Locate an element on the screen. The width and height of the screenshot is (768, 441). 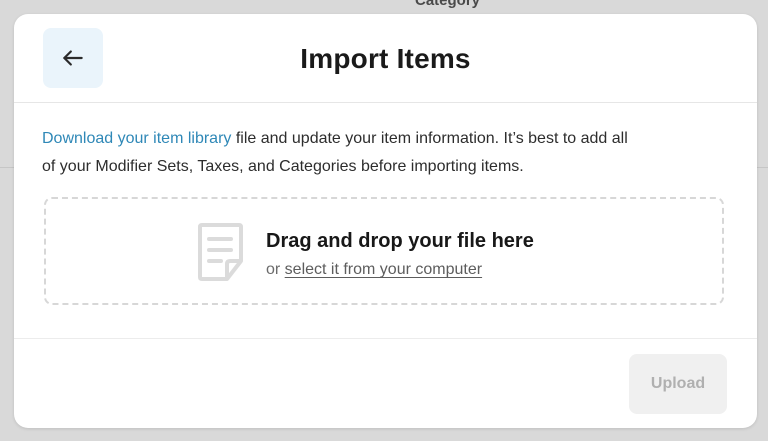
dropzone-title: Drag and drop your file here is located at coordinates (400, 241).